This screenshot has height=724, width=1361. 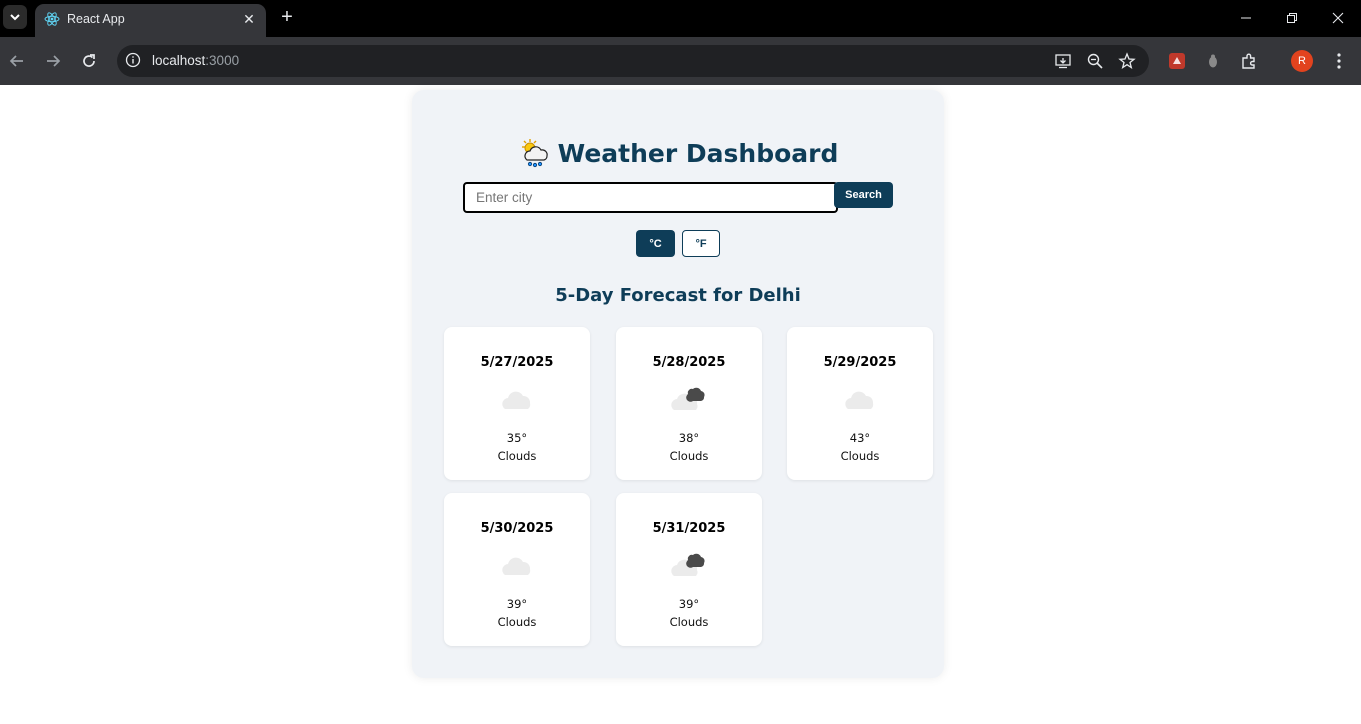 I want to click on tab-search-chevron-icon, so click(x=15, y=17).